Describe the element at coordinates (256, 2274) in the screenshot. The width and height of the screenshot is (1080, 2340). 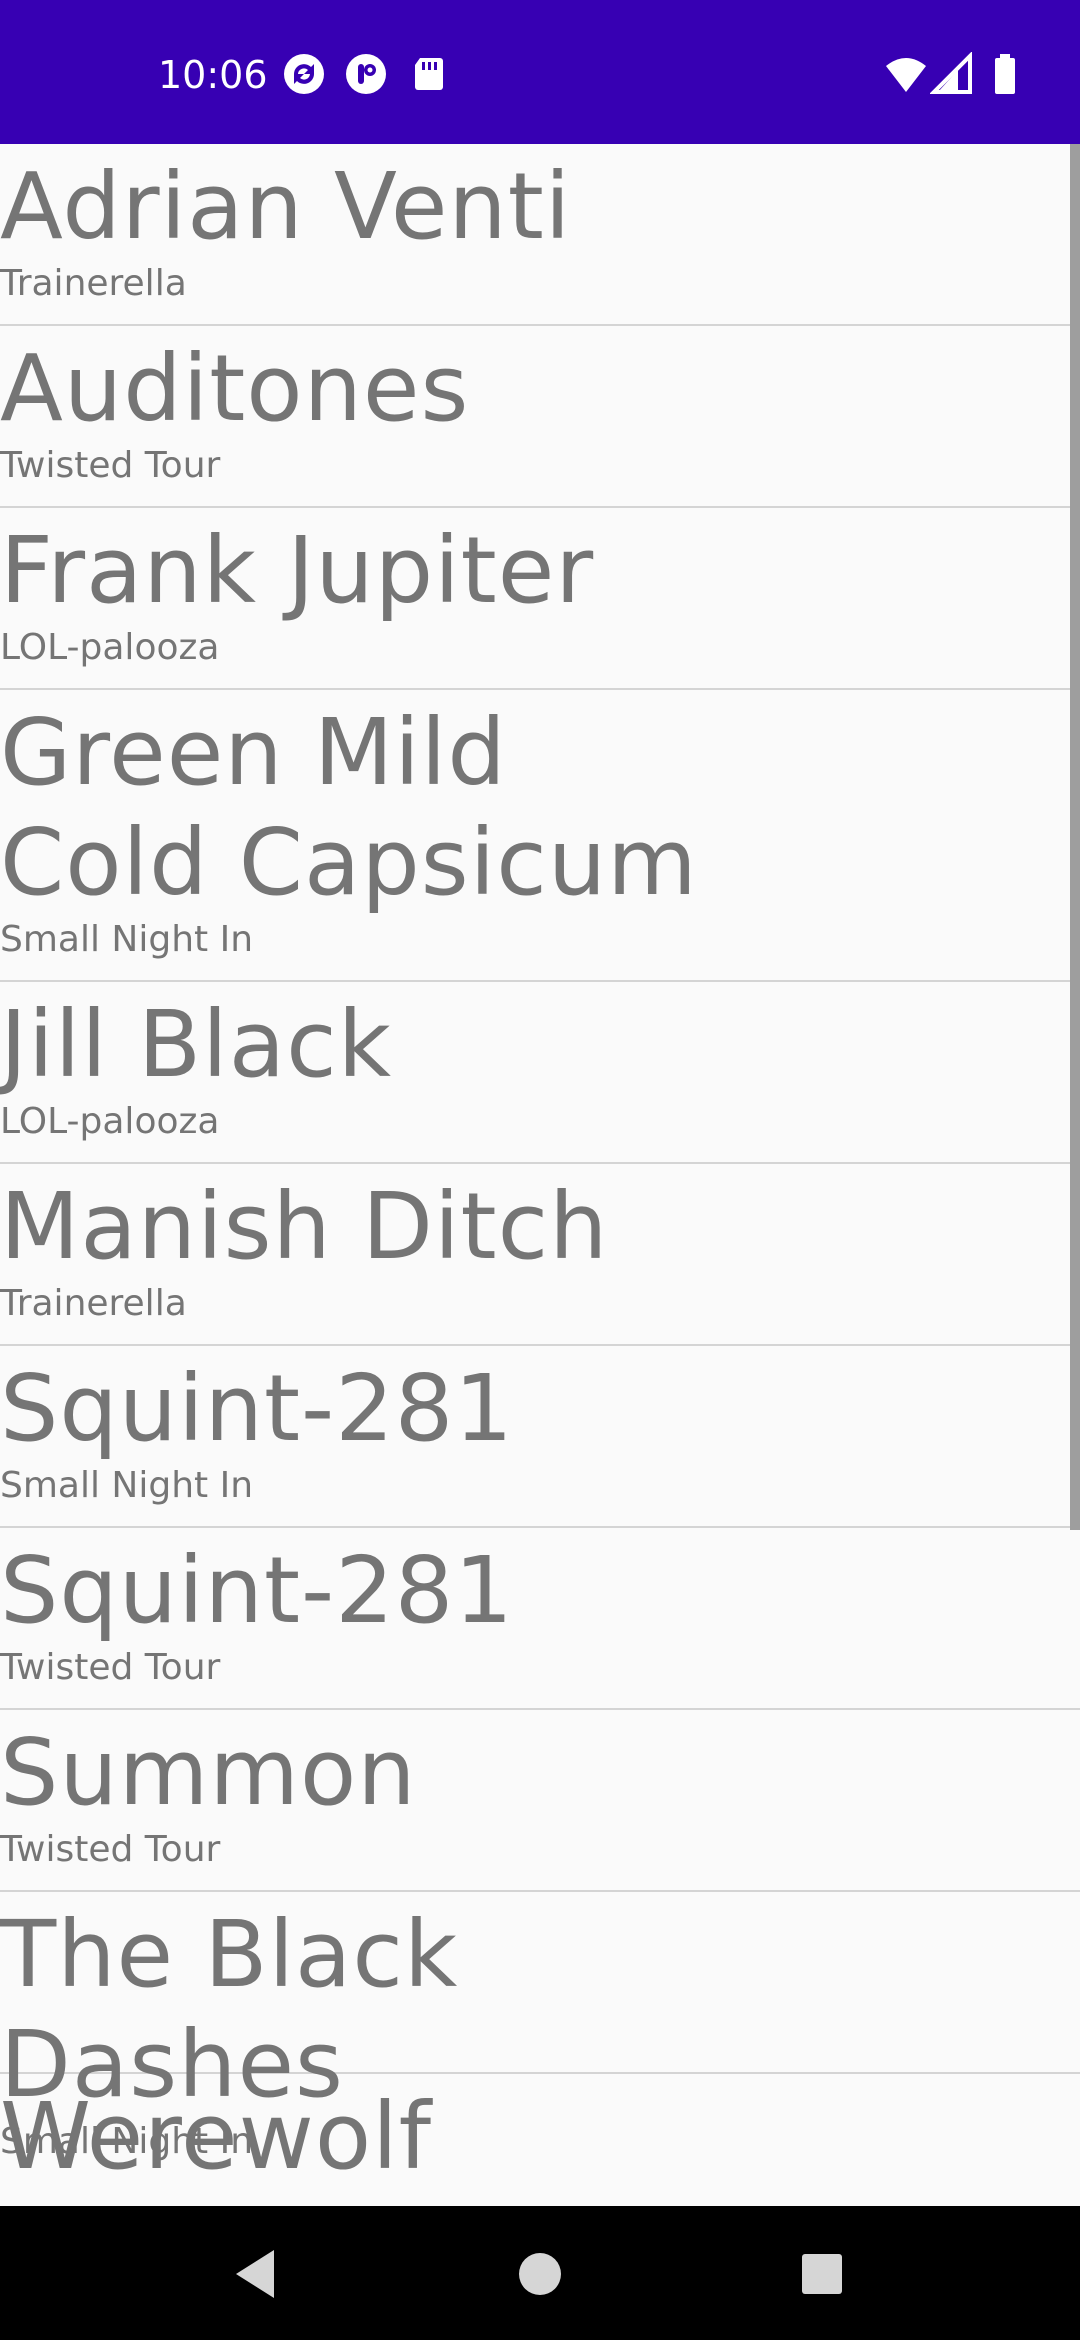
I see `back-icon` at that location.